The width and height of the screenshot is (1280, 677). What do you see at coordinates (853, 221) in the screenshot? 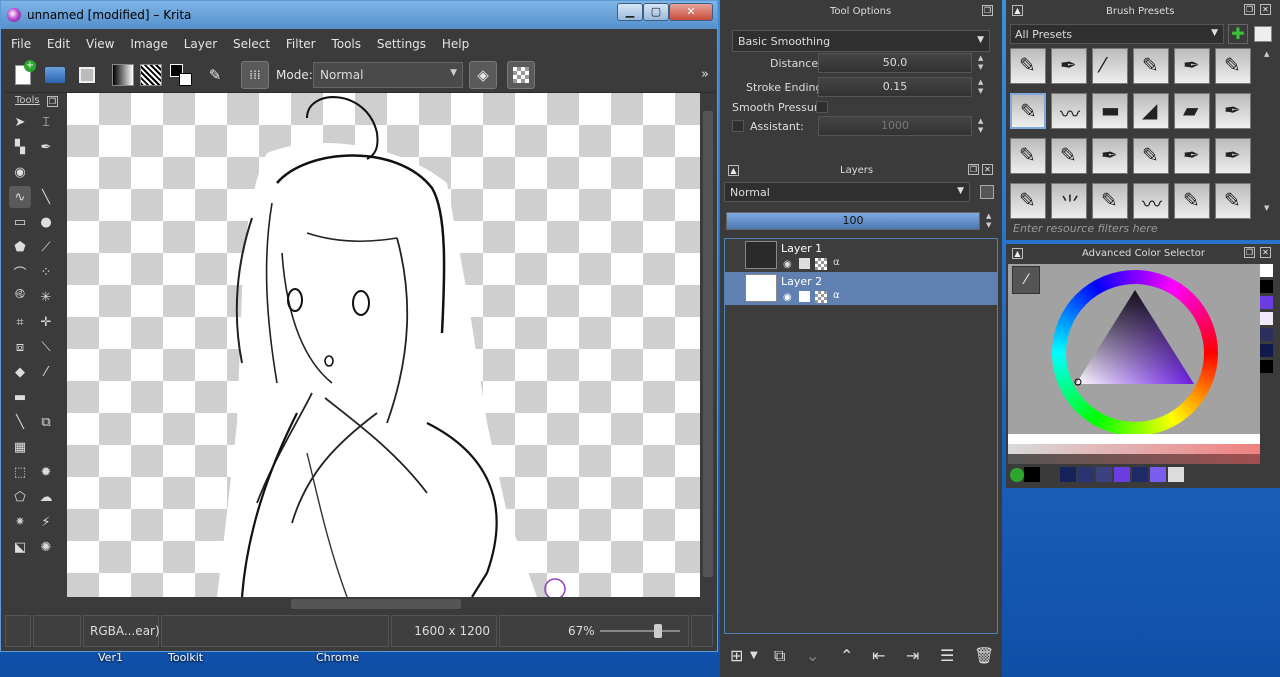
I see `layer-opacity-slider: 100` at bounding box center [853, 221].